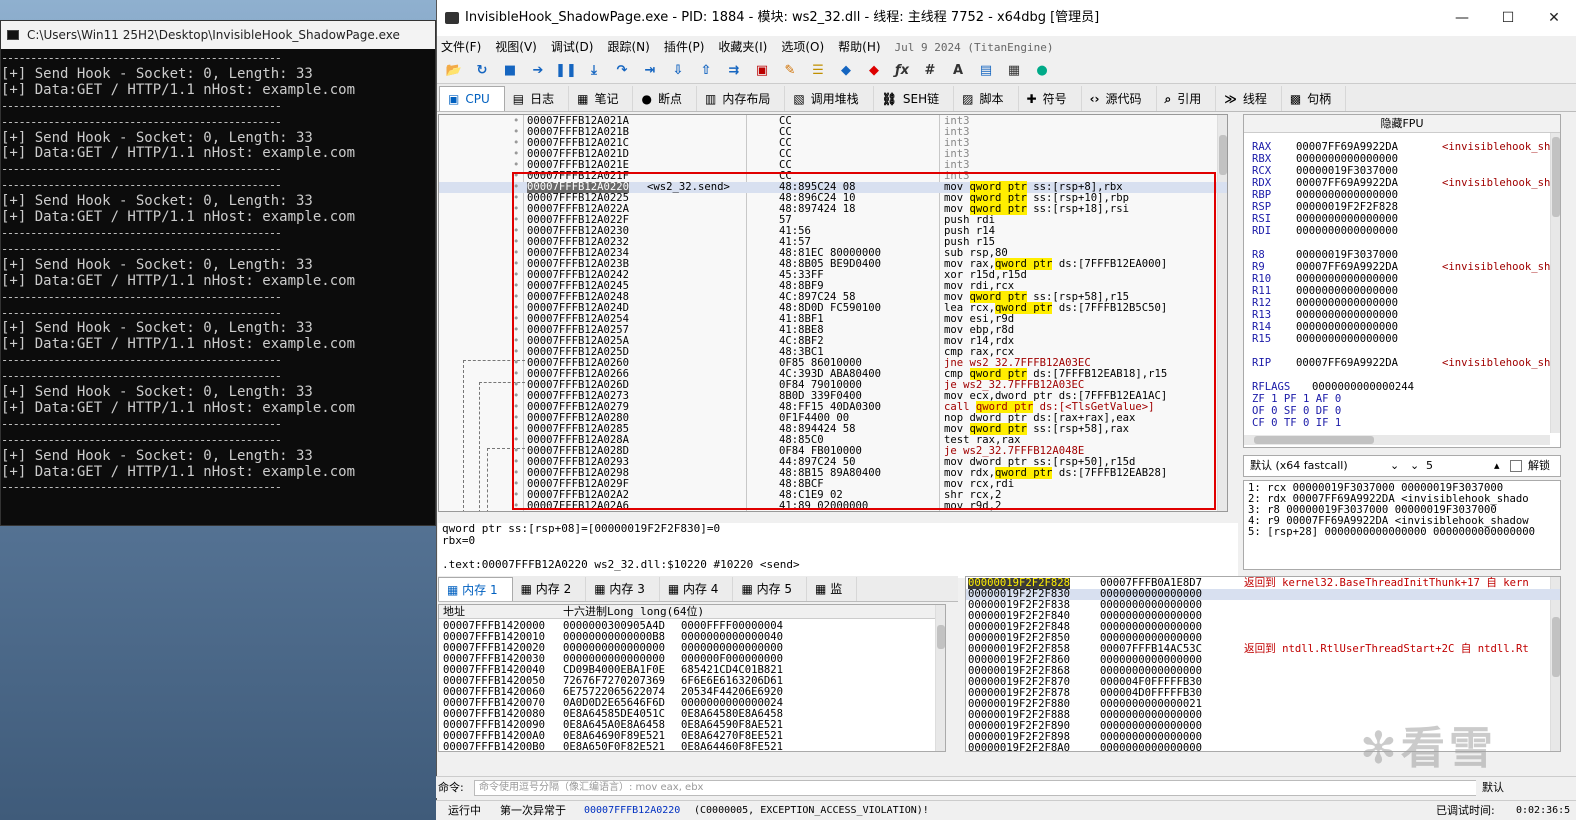  I want to click on execute-till-return-icon: ⇧, so click(706, 71).